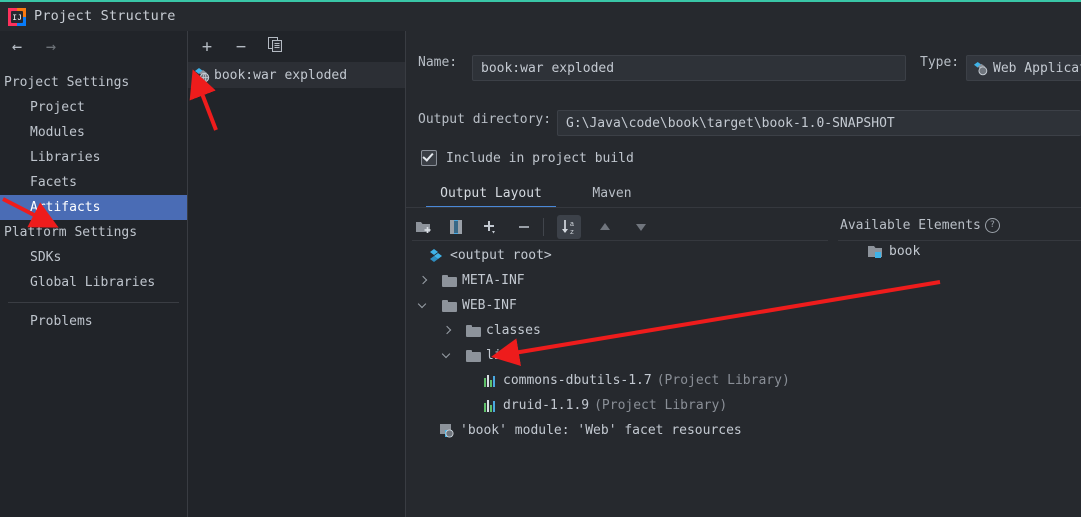 This screenshot has height=517, width=1081. What do you see at coordinates (93, 132) in the screenshot?
I see `sidebar-item-modules: Modules` at bounding box center [93, 132].